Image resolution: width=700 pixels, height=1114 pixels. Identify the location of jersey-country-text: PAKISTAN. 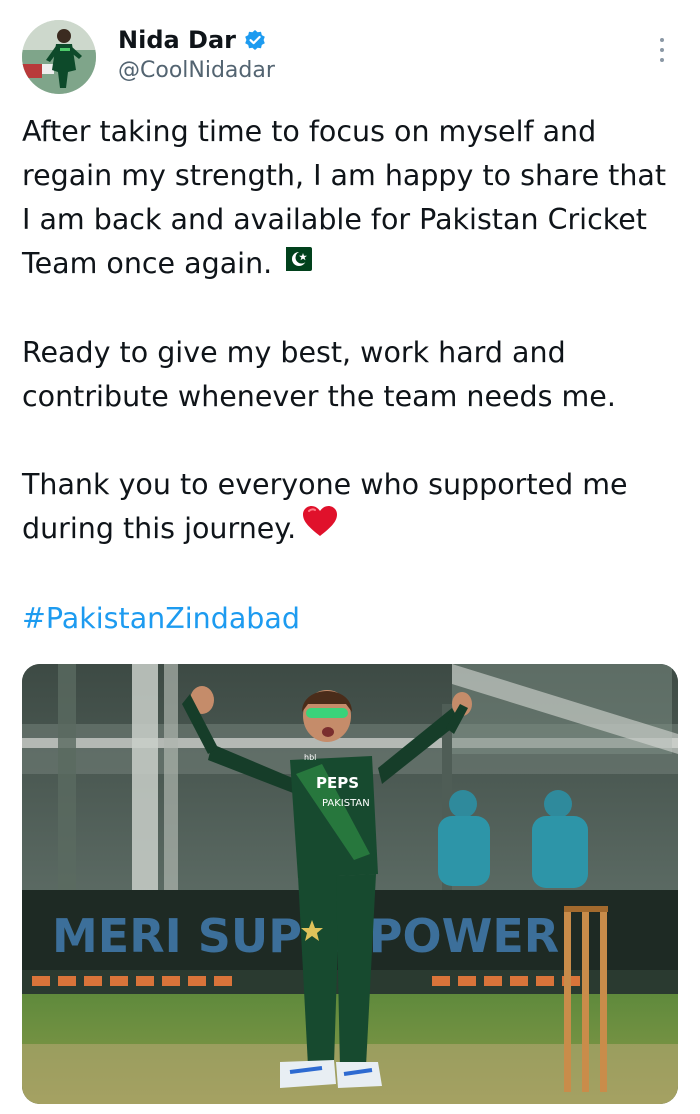
(346, 803).